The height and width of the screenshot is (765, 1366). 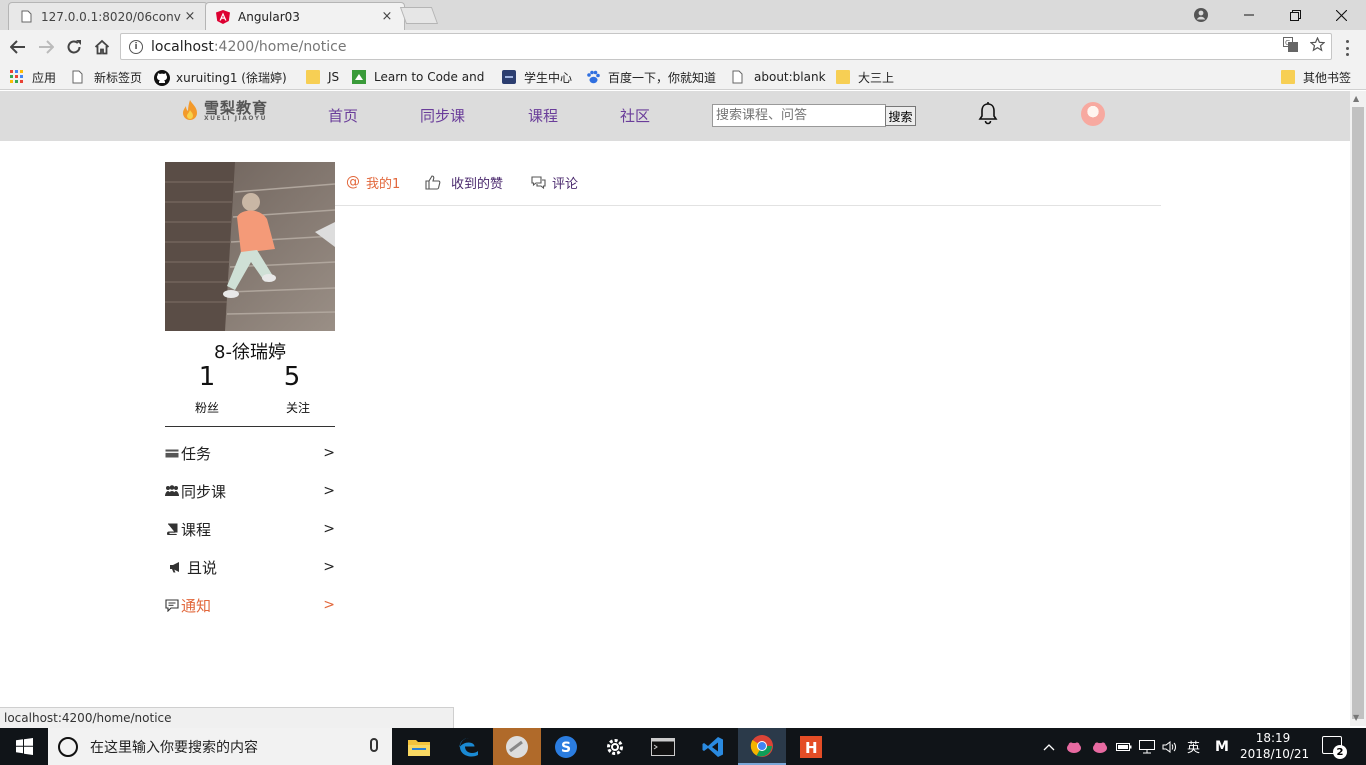 I want to click on restore-icon, so click(x=1295, y=15).